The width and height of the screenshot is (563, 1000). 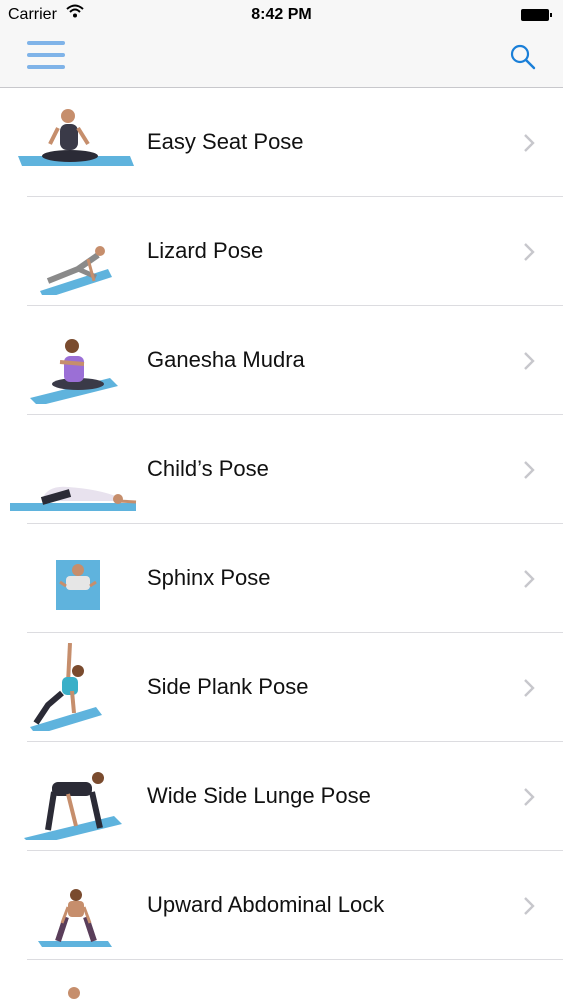 I want to click on partial-pose-image, so click(x=74, y=993).